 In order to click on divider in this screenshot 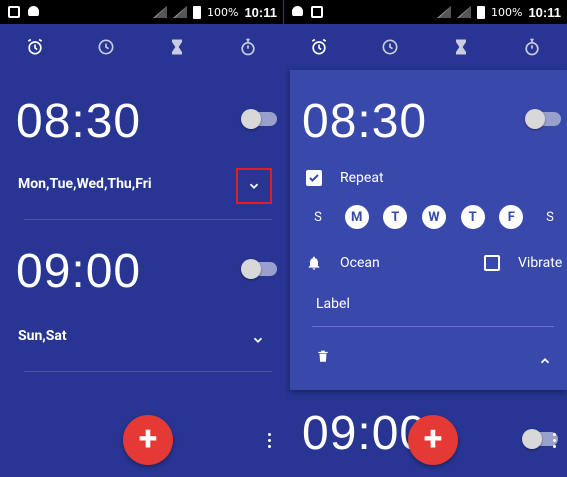, I will do `click(148, 219)`.